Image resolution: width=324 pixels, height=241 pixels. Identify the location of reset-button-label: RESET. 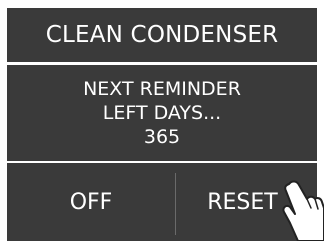
(242, 202).